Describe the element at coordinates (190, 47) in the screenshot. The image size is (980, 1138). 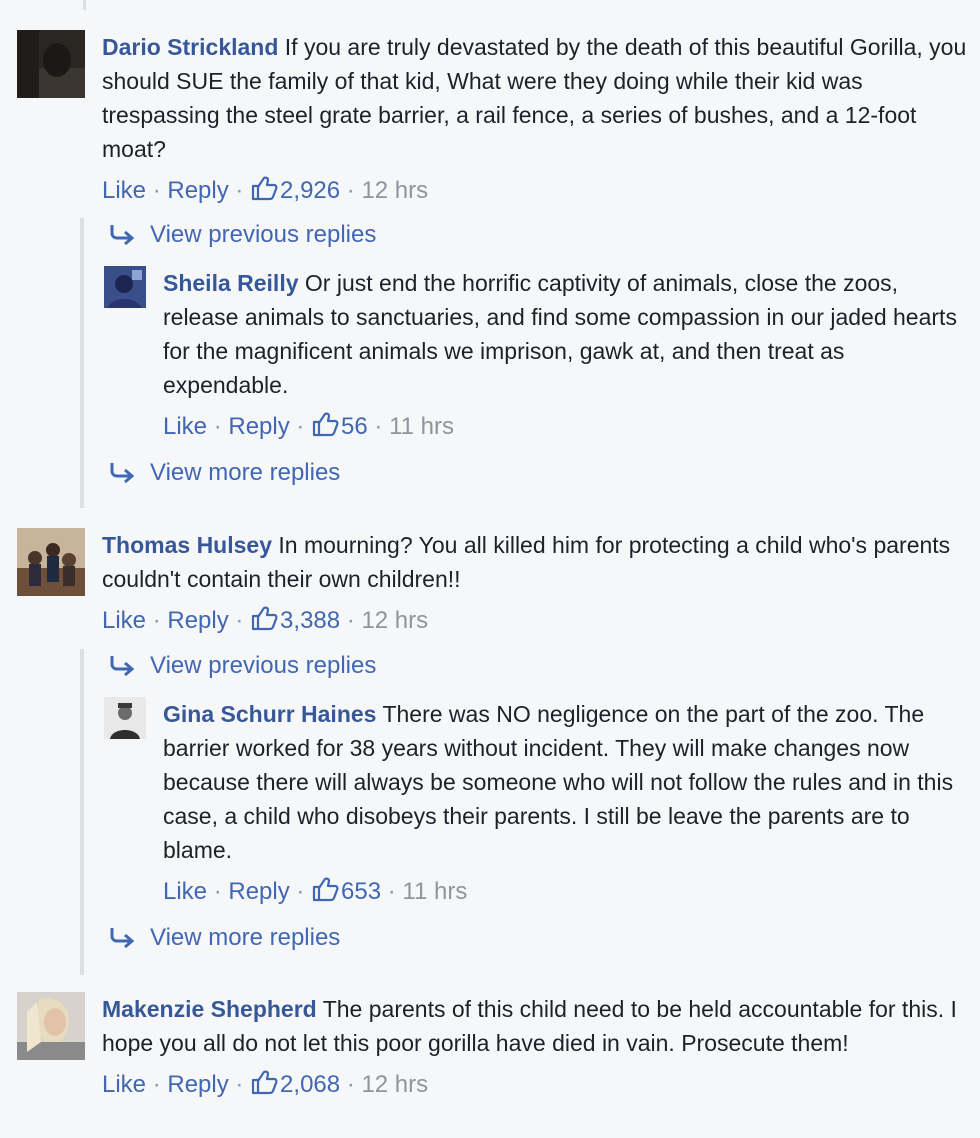
I see `author-name: Dario Strickland` at that location.